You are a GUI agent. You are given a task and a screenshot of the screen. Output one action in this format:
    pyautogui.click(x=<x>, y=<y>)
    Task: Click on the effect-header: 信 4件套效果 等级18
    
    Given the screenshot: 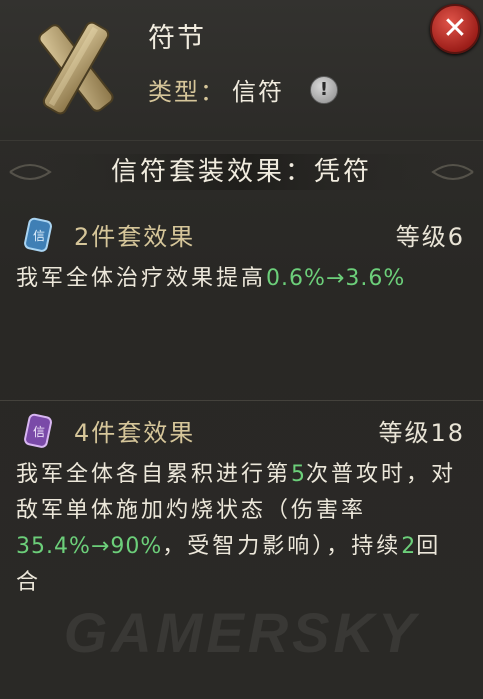 What is the action you would take?
    pyautogui.click(x=242, y=431)
    